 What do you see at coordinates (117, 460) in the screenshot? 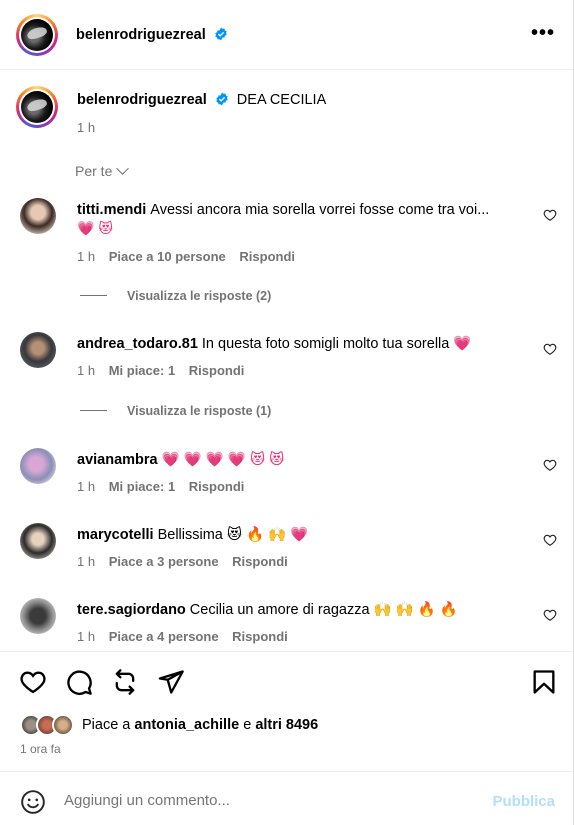
I see `commenter-username: avianambra` at bounding box center [117, 460].